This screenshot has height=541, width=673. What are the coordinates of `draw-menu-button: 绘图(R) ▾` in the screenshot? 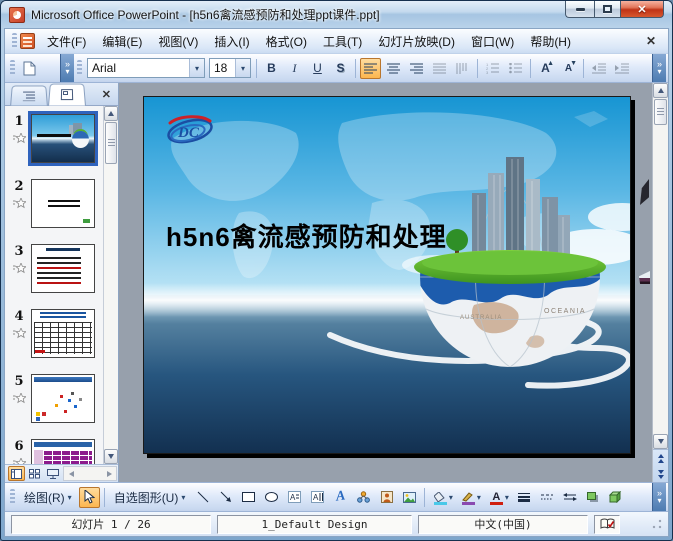 It's located at (48, 497).